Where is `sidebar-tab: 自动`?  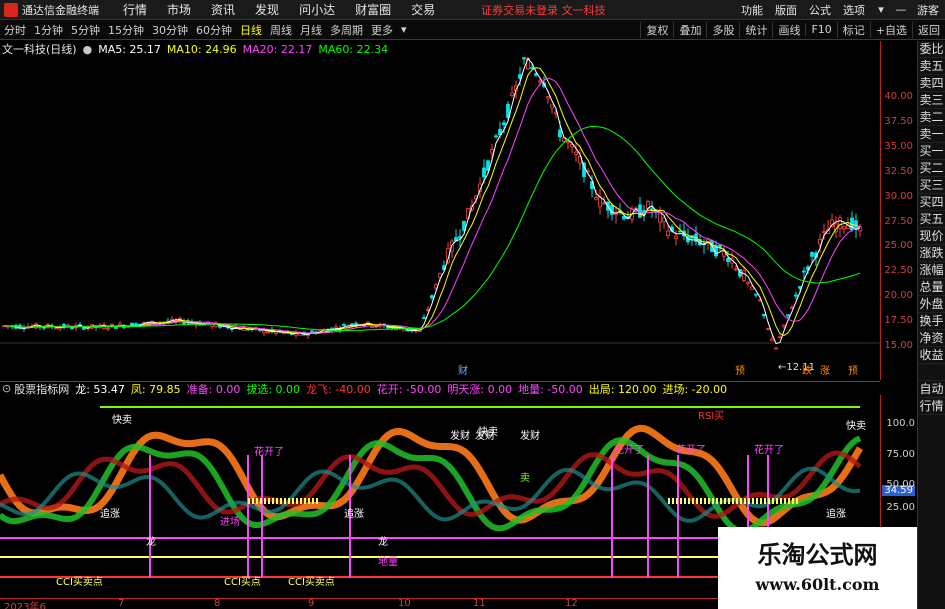
sidebar-tab: 自动 is located at coordinates (931, 389).